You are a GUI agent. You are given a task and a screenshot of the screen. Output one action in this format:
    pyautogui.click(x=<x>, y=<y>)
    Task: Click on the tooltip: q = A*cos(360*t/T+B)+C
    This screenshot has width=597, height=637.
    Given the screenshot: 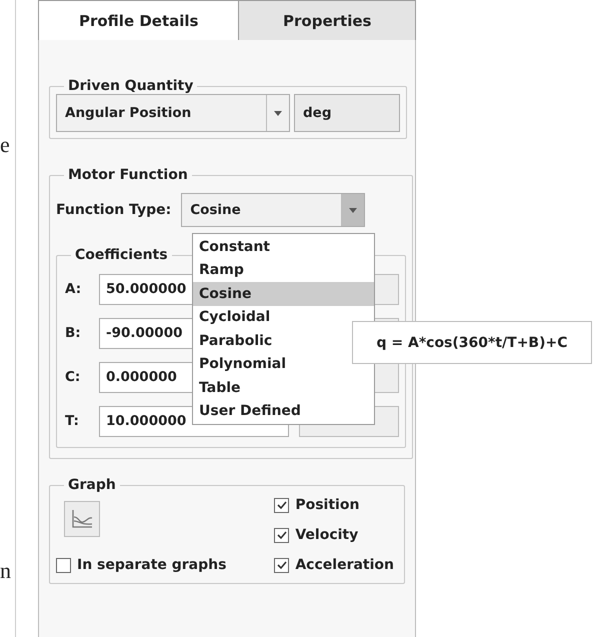 What is the action you would take?
    pyautogui.click(x=472, y=342)
    